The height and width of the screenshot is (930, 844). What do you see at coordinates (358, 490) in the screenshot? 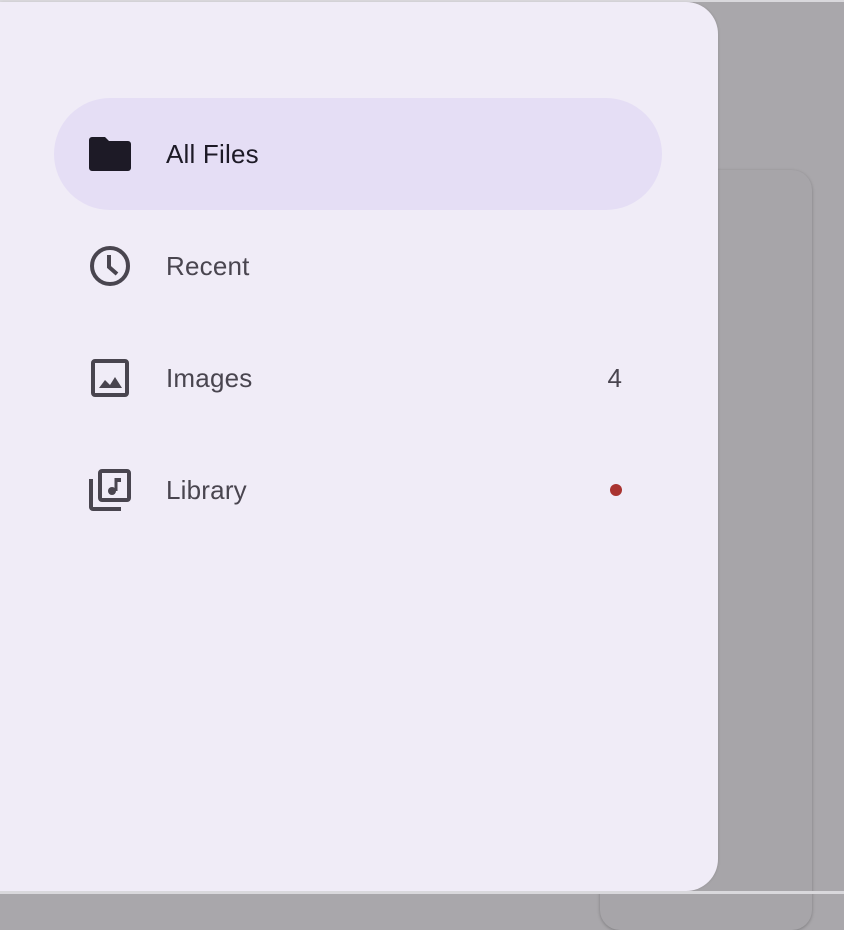
I see `nav-item-library: Library` at bounding box center [358, 490].